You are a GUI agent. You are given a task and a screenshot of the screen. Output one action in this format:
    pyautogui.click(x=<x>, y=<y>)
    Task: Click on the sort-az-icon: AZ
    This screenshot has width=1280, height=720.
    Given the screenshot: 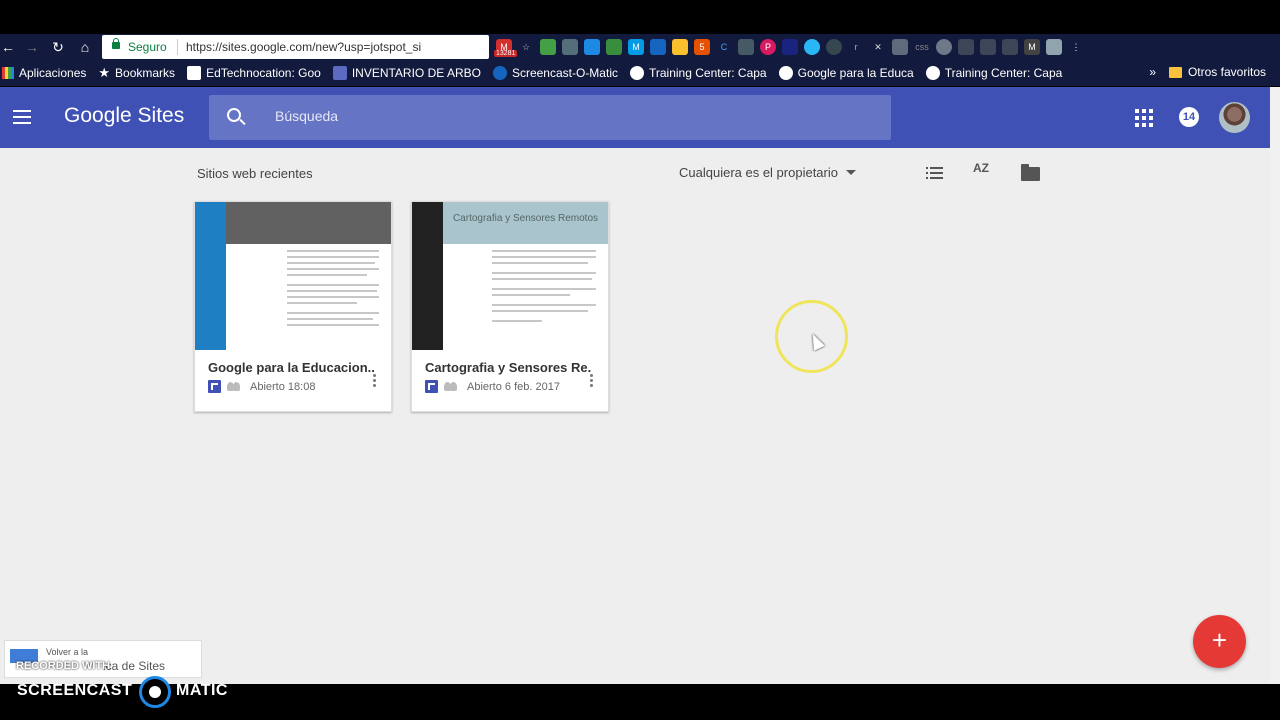 What is the action you would take?
    pyautogui.click(x=981, y=168)
    